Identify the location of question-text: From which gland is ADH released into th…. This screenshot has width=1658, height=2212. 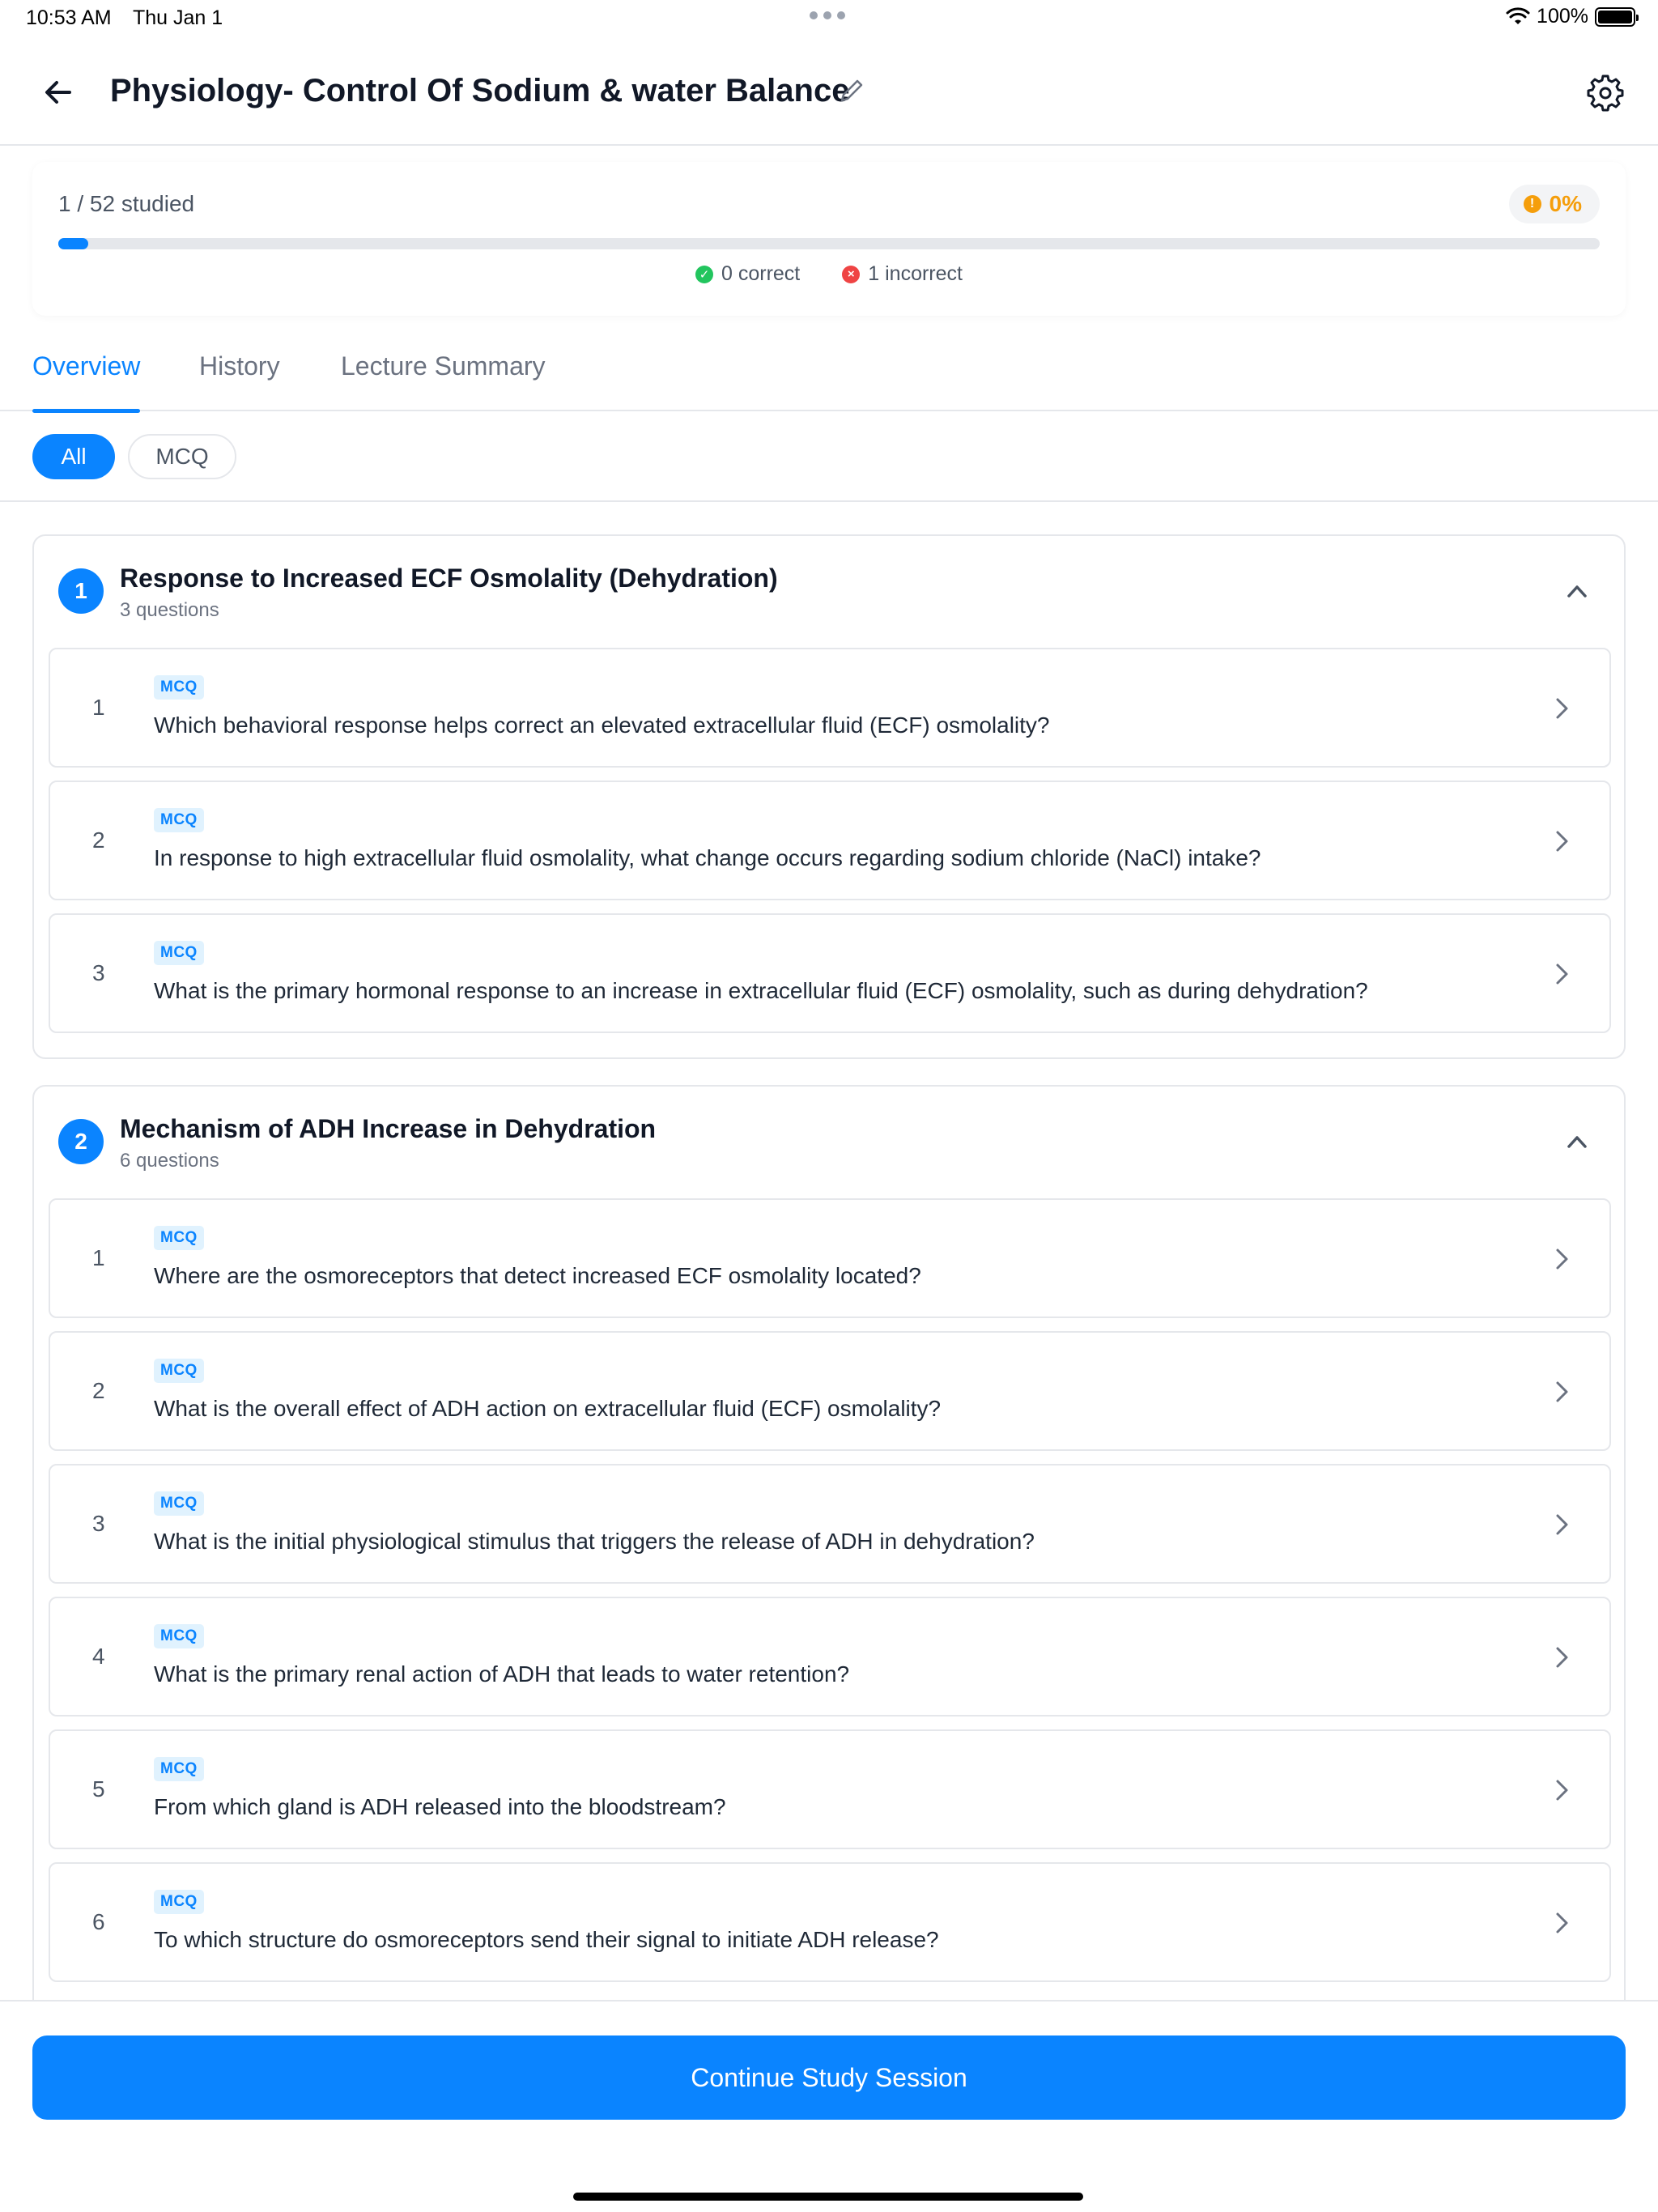
(440, 1807).